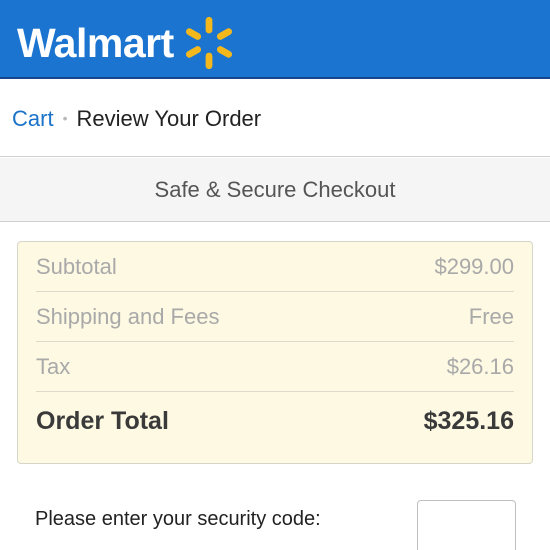 The height and width of the screenshot is (550, 550). Describe the element at coordinates (275, 367) in the screenshot. I see `summary-row-tax: Tax $26.16` at that location.